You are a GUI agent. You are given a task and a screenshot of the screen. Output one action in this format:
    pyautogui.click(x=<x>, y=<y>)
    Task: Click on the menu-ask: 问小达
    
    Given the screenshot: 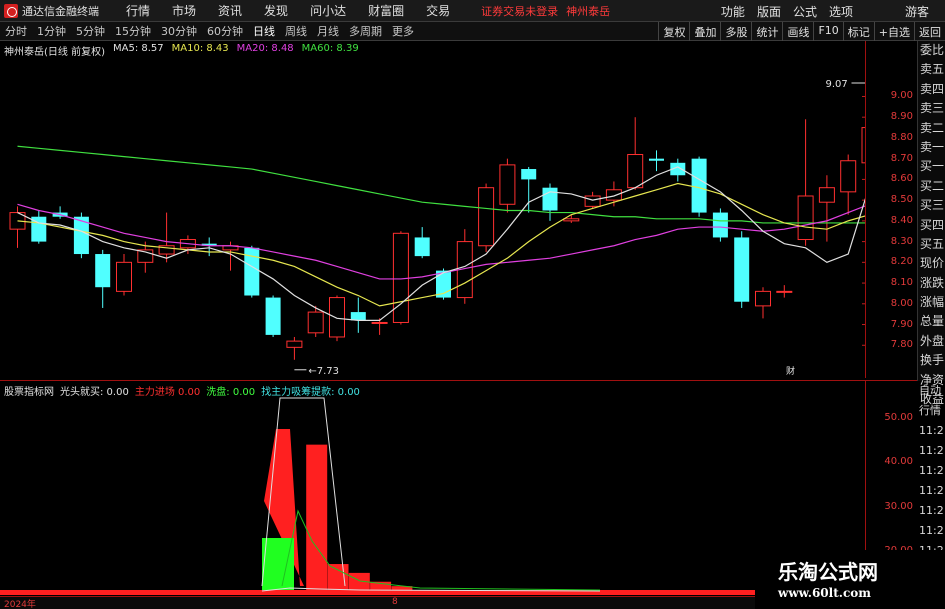 What is the action you would take?
    pyautogui.click(x=328, y=10)
    